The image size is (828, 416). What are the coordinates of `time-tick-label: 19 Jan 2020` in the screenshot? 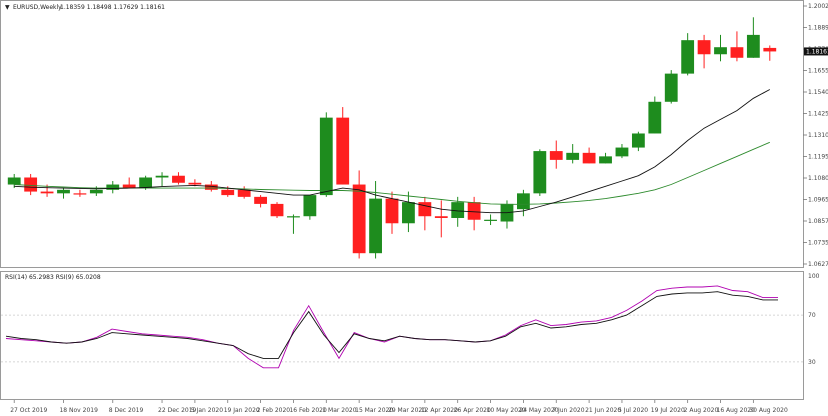 It's located at (242, 410).